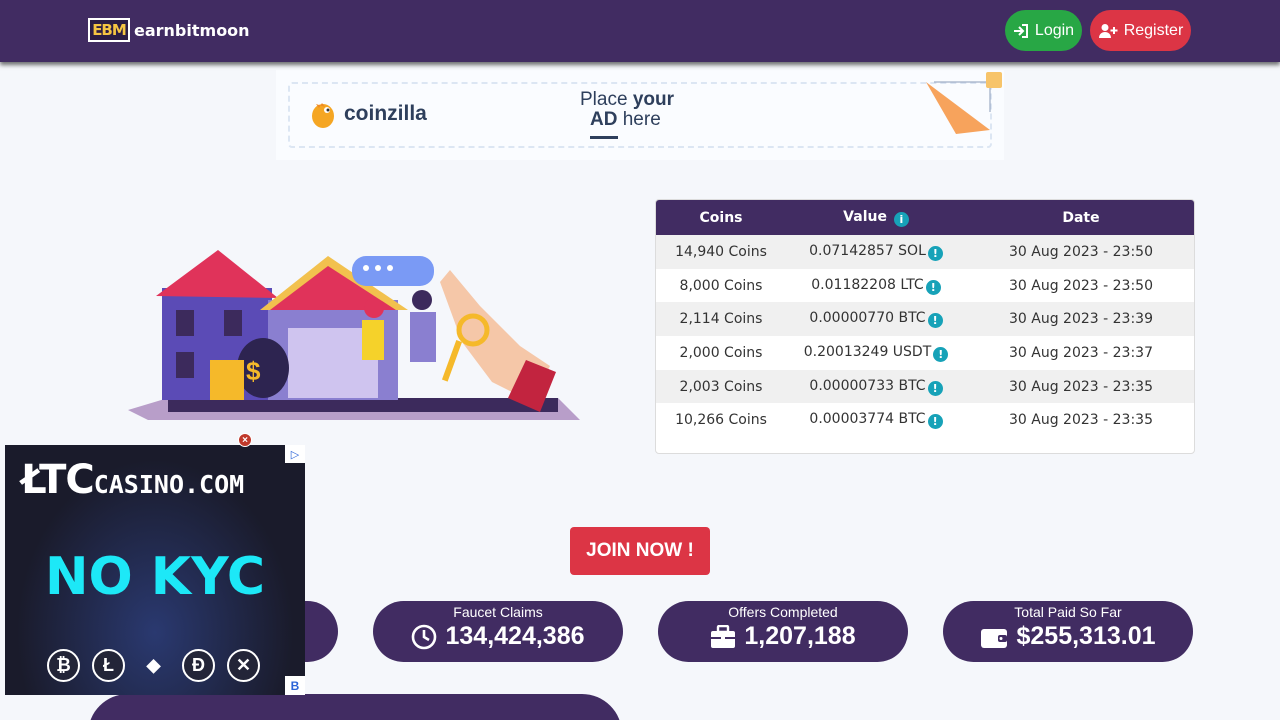 Image resolution: width=1280 pixels, height=720 pixels. I want to click on info-icon: i, so click(901, 219).